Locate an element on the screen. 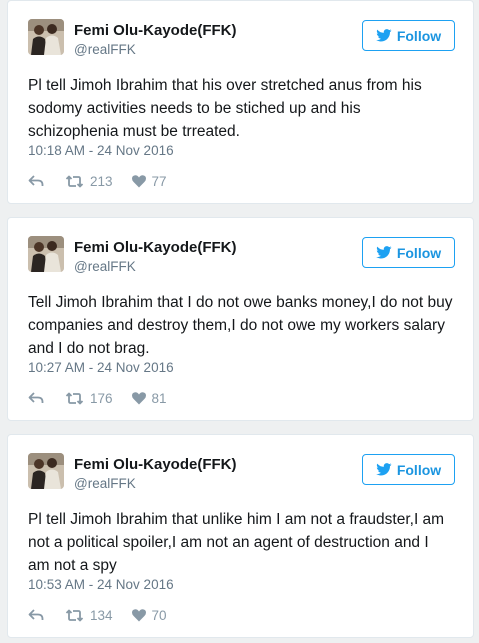 The image size is (479, 643). tweet-actions: 176 81 is located at coordinates (97, 398).